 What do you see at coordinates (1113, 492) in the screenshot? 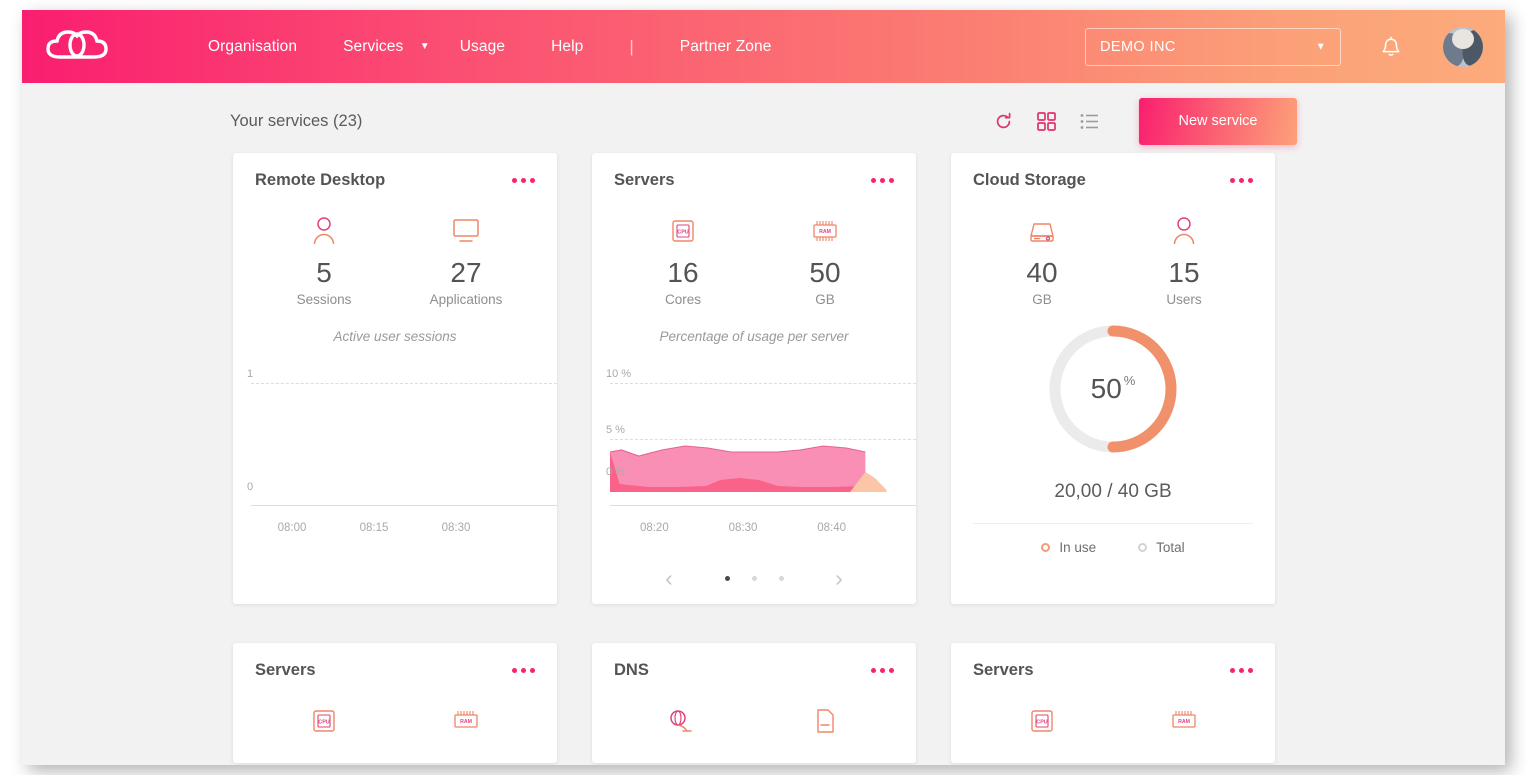
I see `storage-usage-text: 20,00 / 40 GB` at bounding box center [1113, 492].